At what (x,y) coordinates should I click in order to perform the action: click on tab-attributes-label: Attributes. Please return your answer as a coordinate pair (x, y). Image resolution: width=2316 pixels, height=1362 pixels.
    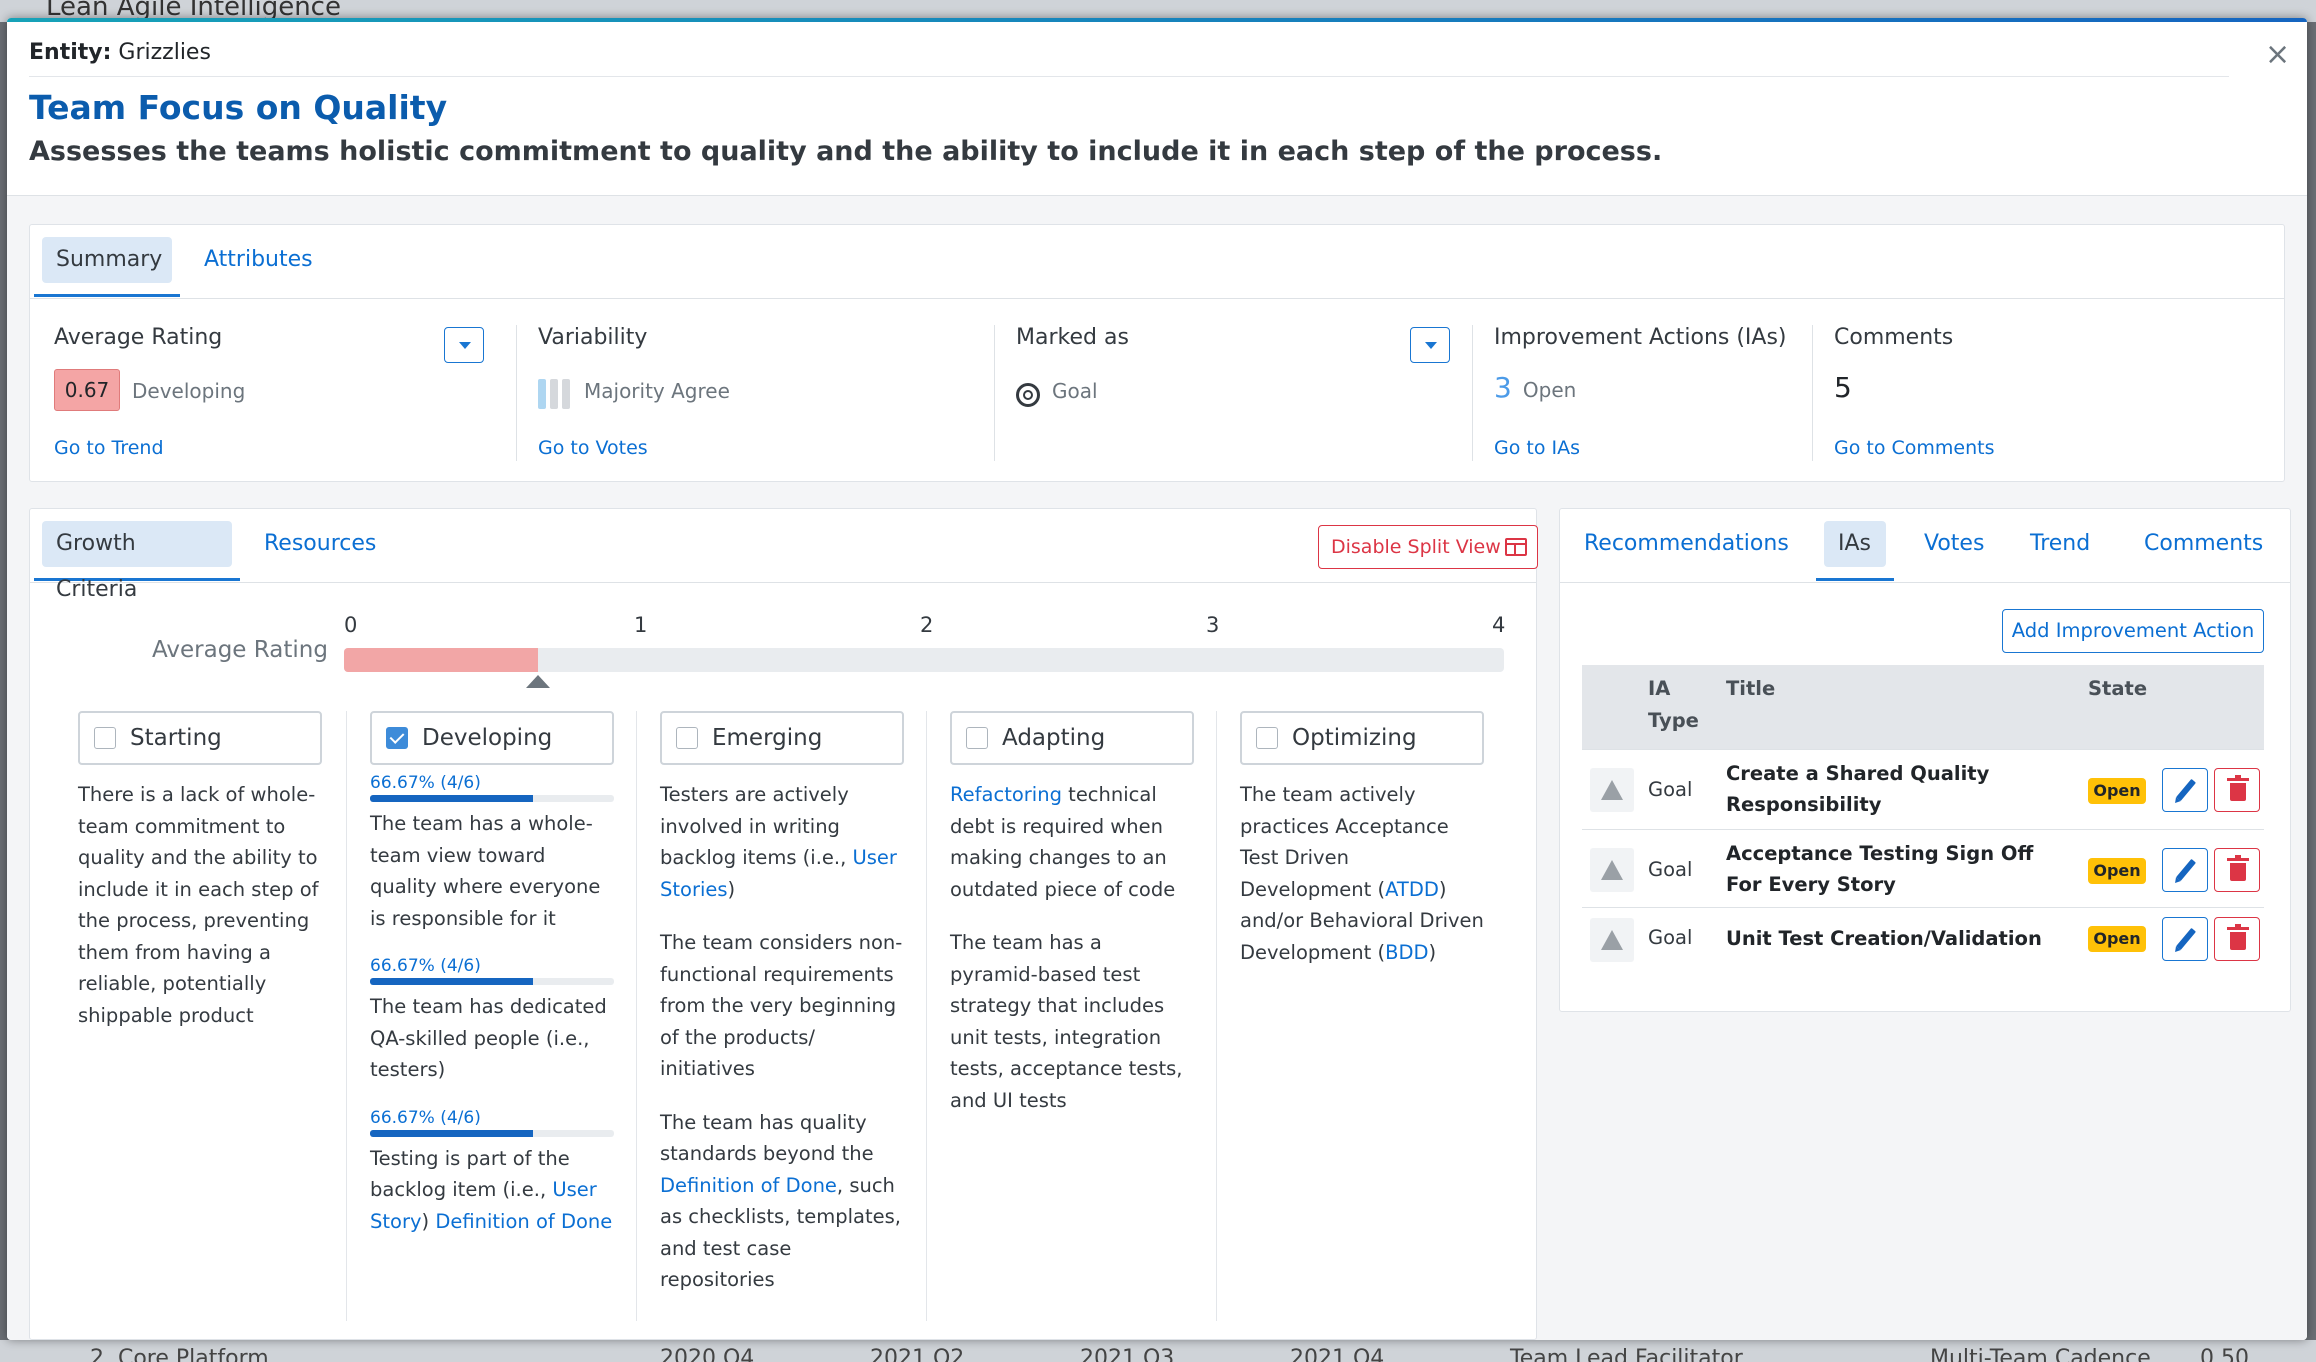
    Looking at the image, I should click on (258, 259).